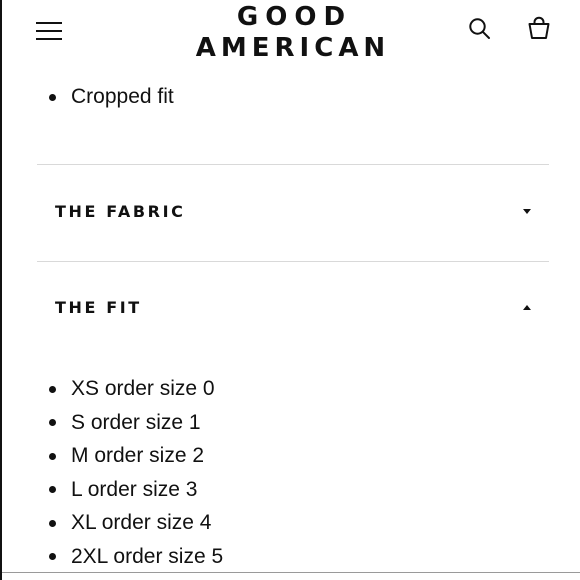 Image resolution: width=580 pixels, height=580 pixels. Describe the element at coordinates (293, 212) in the screenshot. I see `accordion-the-fabric: THE FABRIC` at that location.